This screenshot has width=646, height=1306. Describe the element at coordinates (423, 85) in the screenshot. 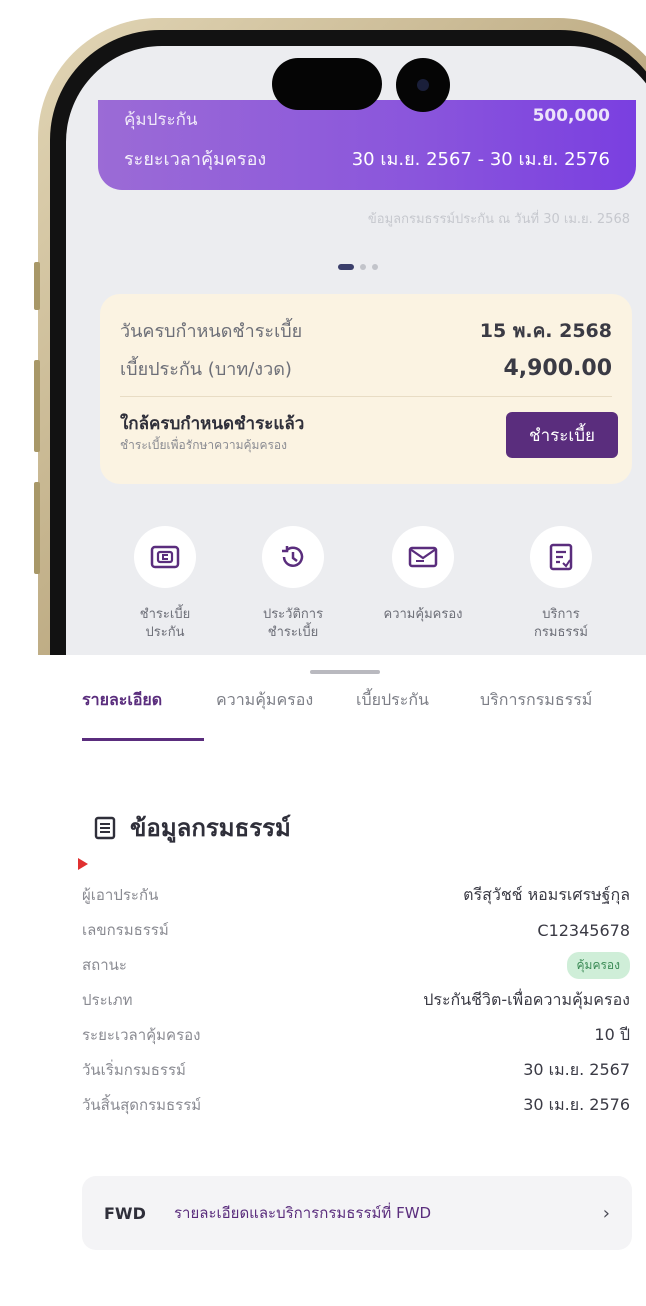

I see `front-camera` at that location.